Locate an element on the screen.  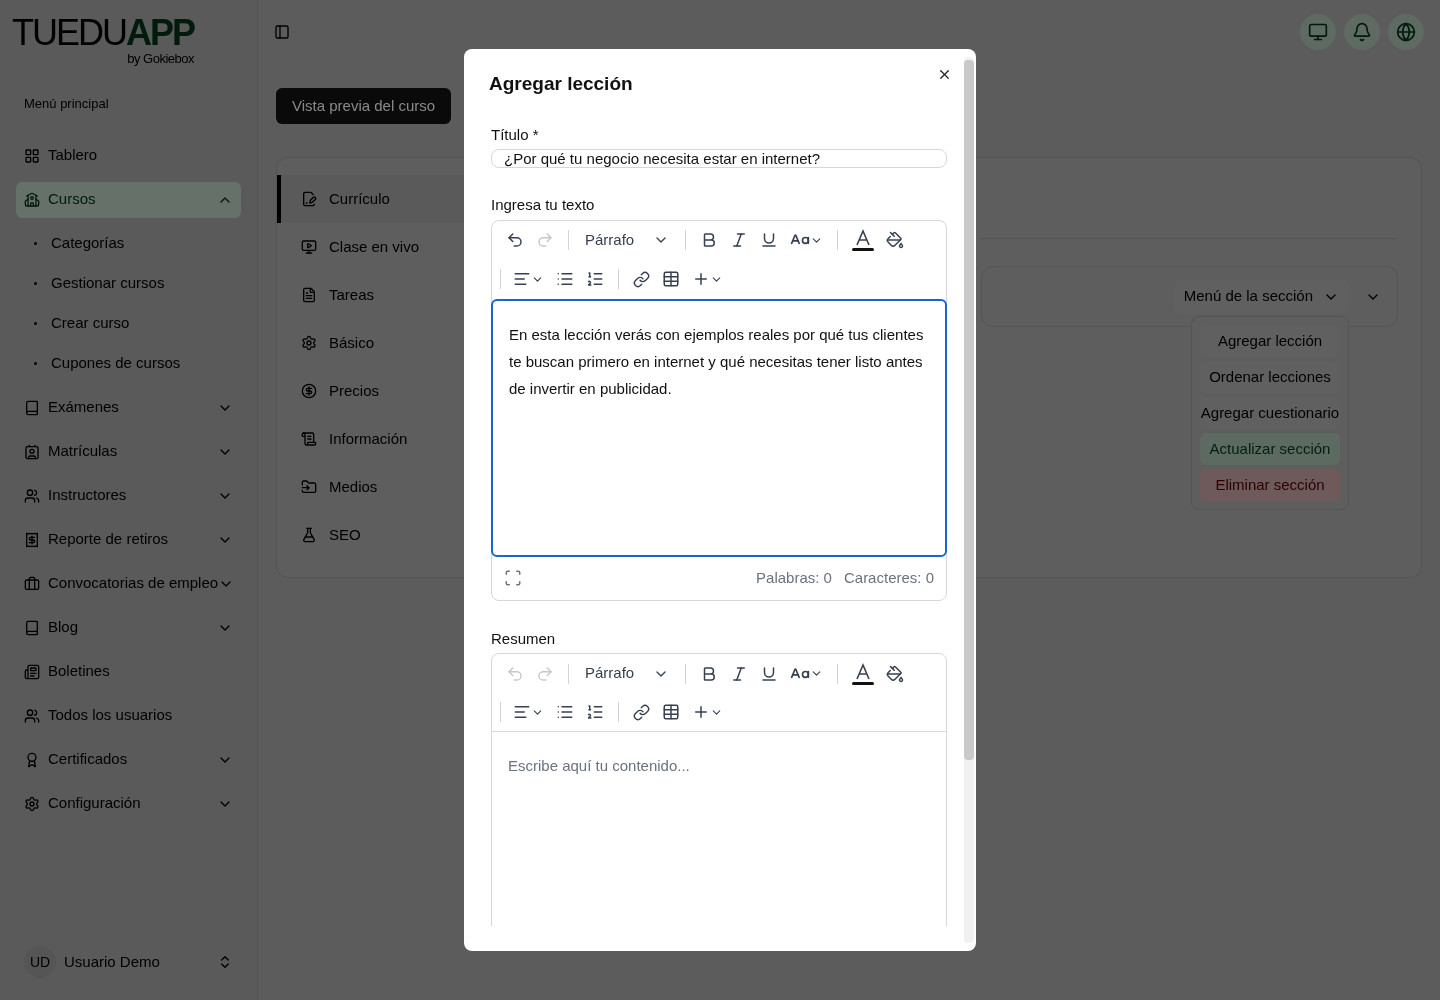
sidebar-item: Instructores is located at coordinates (128, 495).